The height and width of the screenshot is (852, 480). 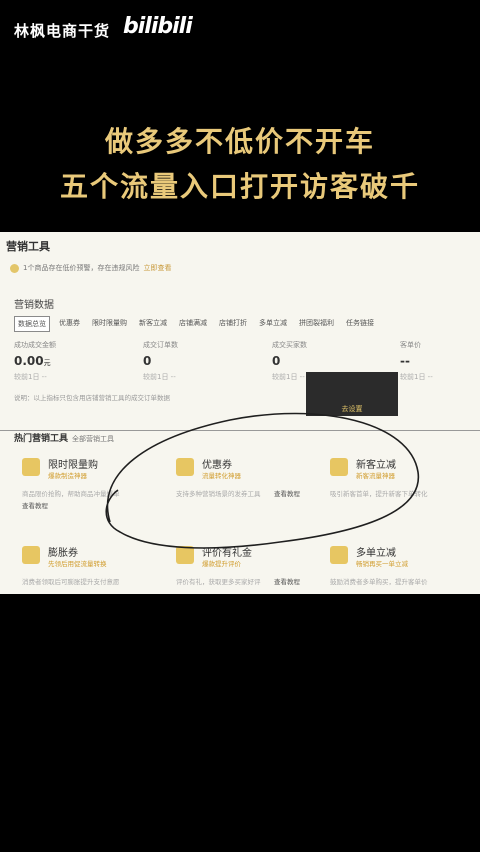 What do you see at coordinates (239, 141) in the screenshot?
I see `headline-line-1: 做多多不低价不开车` at bounding box center [239, 141].